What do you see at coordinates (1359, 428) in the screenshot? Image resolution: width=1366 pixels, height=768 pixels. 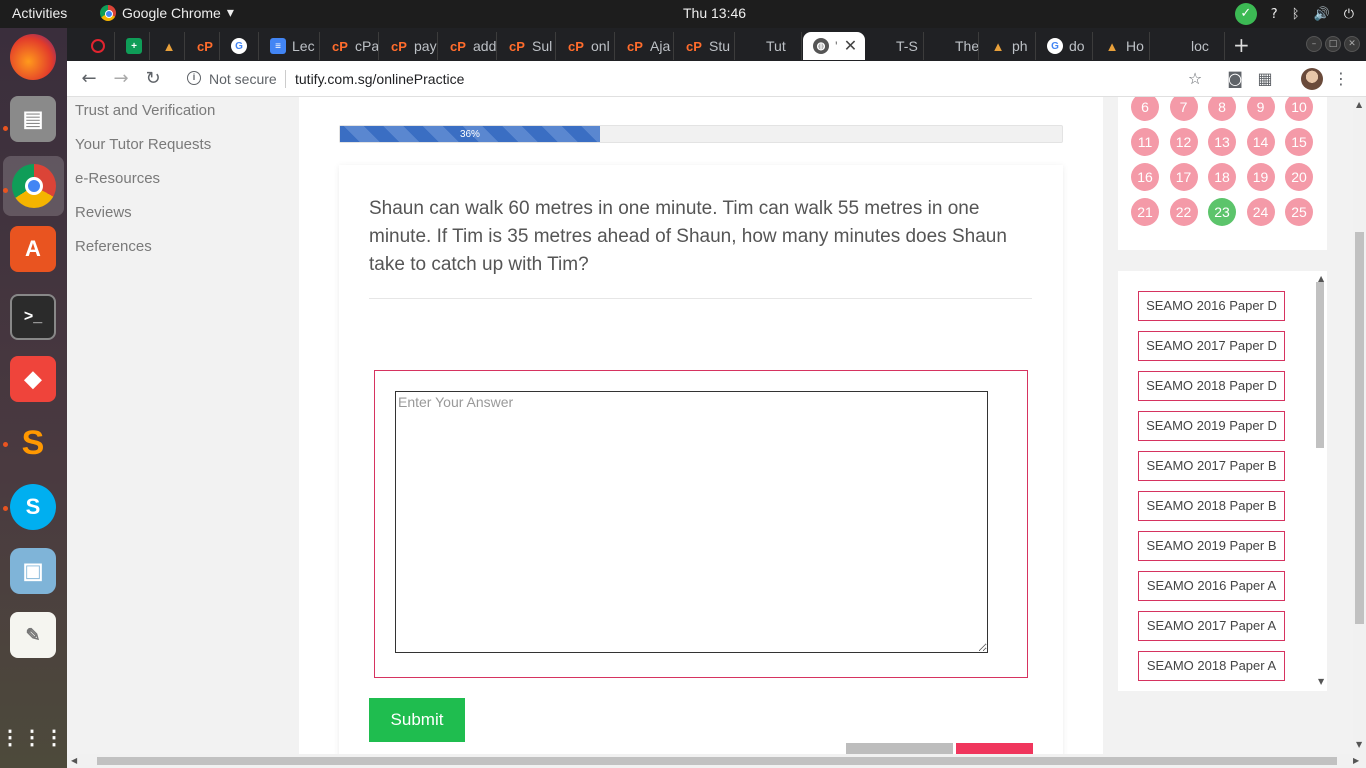 I see `page-scrollbar-thumb` at bounding box center [1359, 428].